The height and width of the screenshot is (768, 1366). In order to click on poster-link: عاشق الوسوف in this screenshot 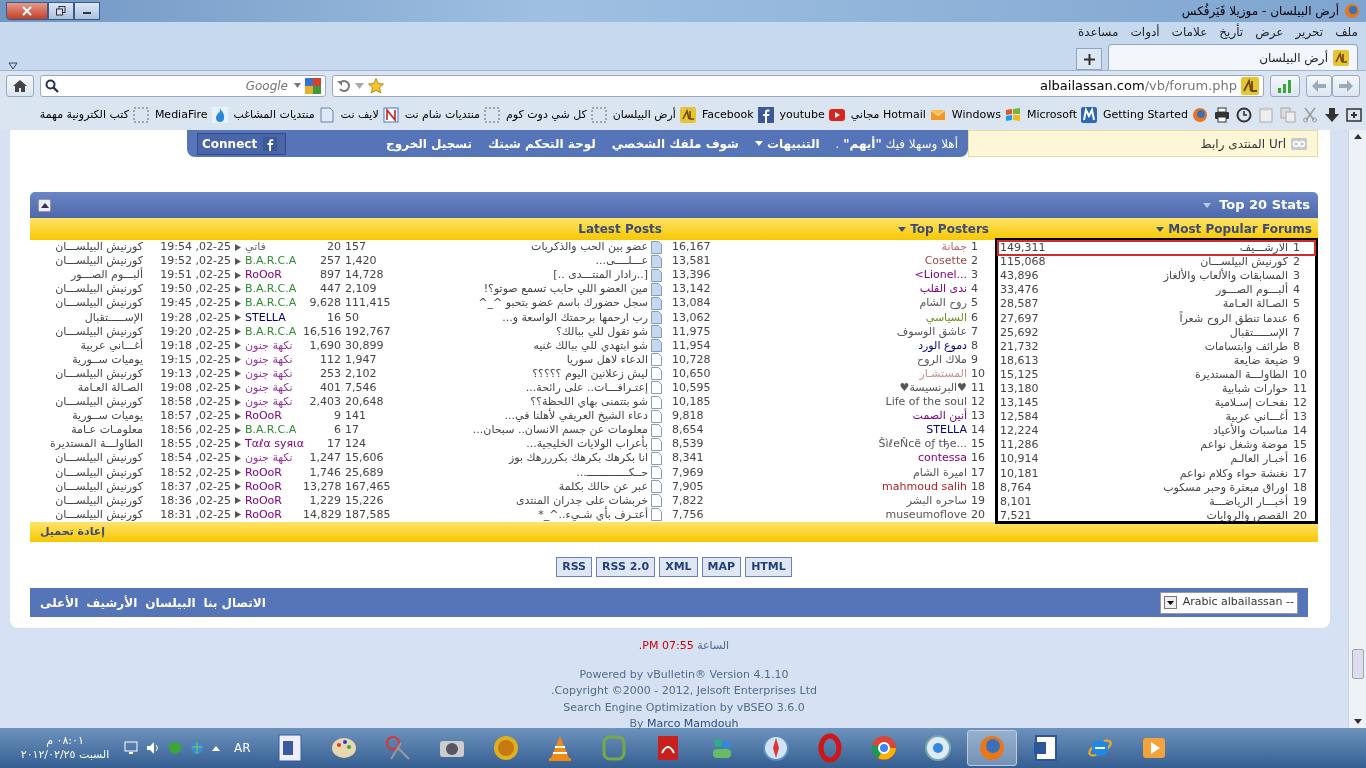, I will do `click(841, 331)`.